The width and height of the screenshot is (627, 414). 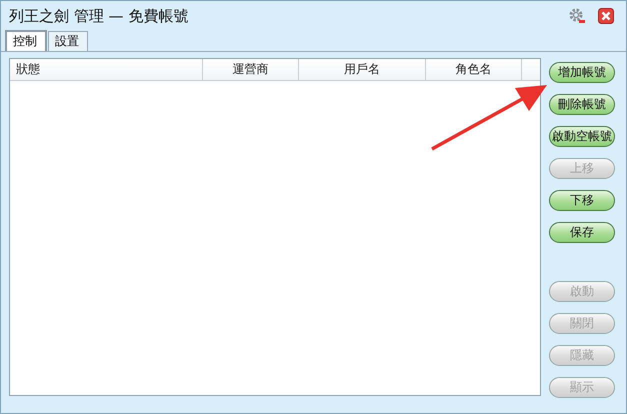 What do you see at coordinates (582, 104) in the screenshot?
I see `action-button: 刪除帳號` at bounding box center [582, 104].